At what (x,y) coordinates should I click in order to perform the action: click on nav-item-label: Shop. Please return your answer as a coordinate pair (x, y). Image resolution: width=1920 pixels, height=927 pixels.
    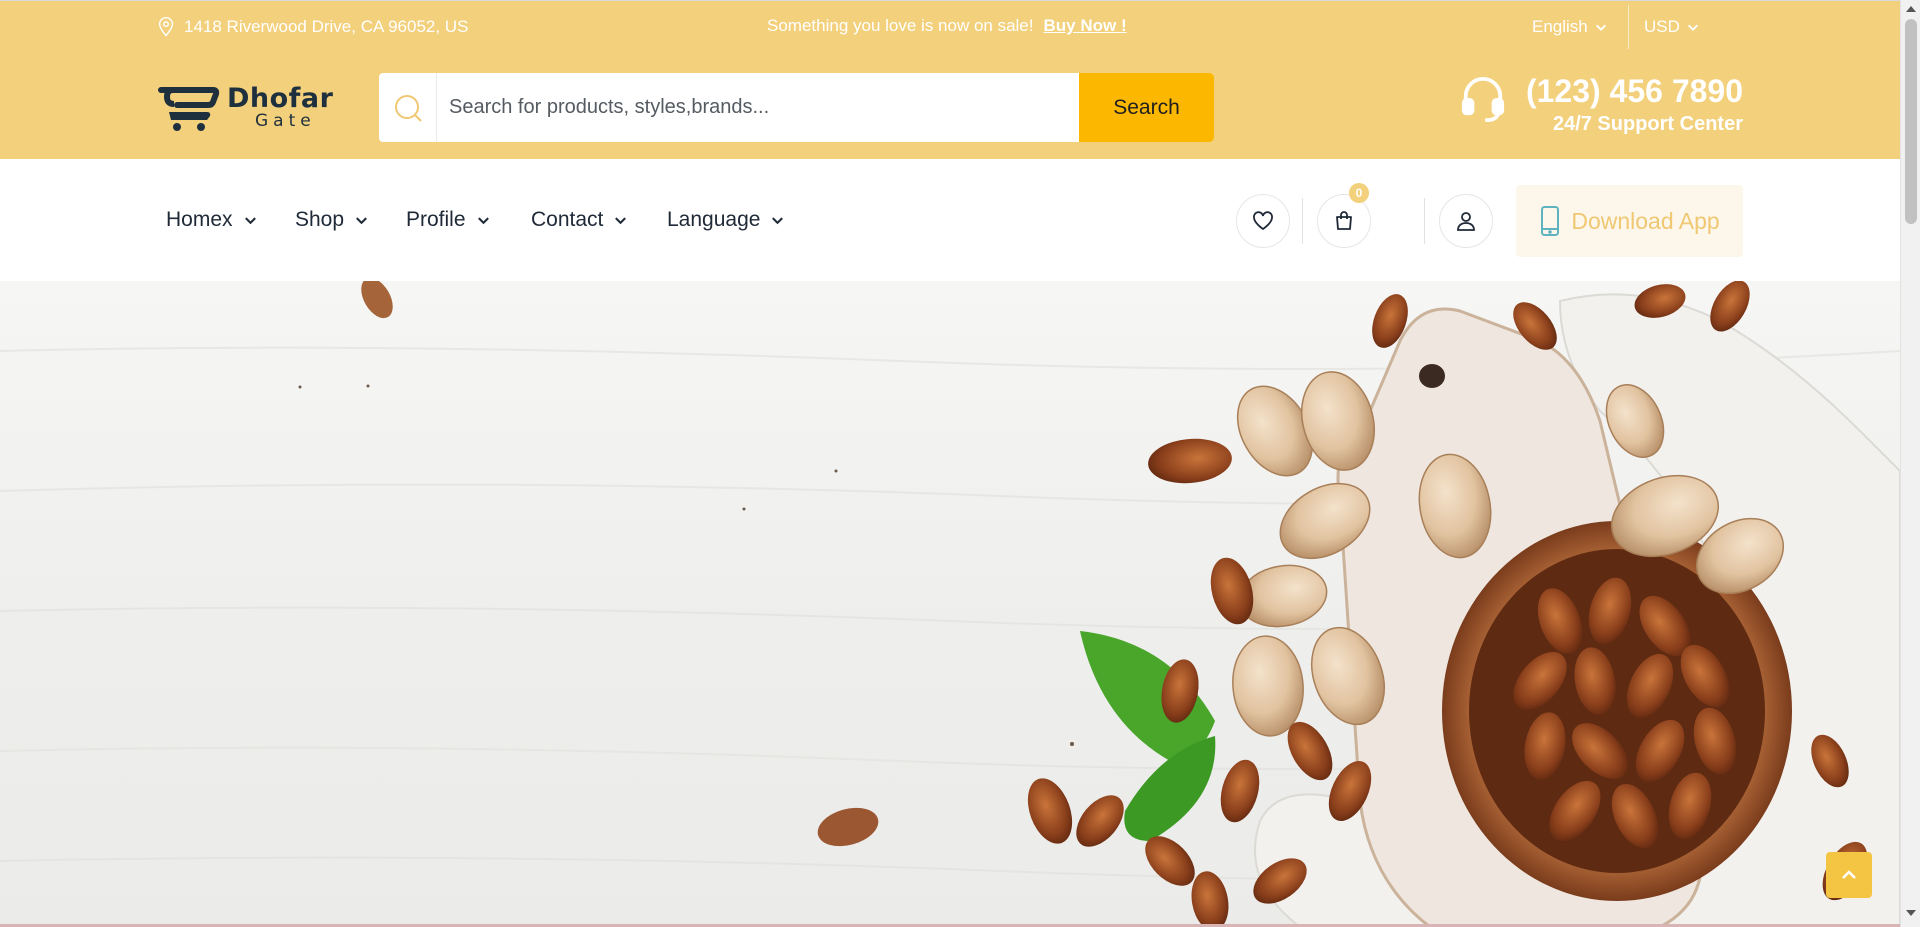
    Looking at the image, I should click on (320, 219).